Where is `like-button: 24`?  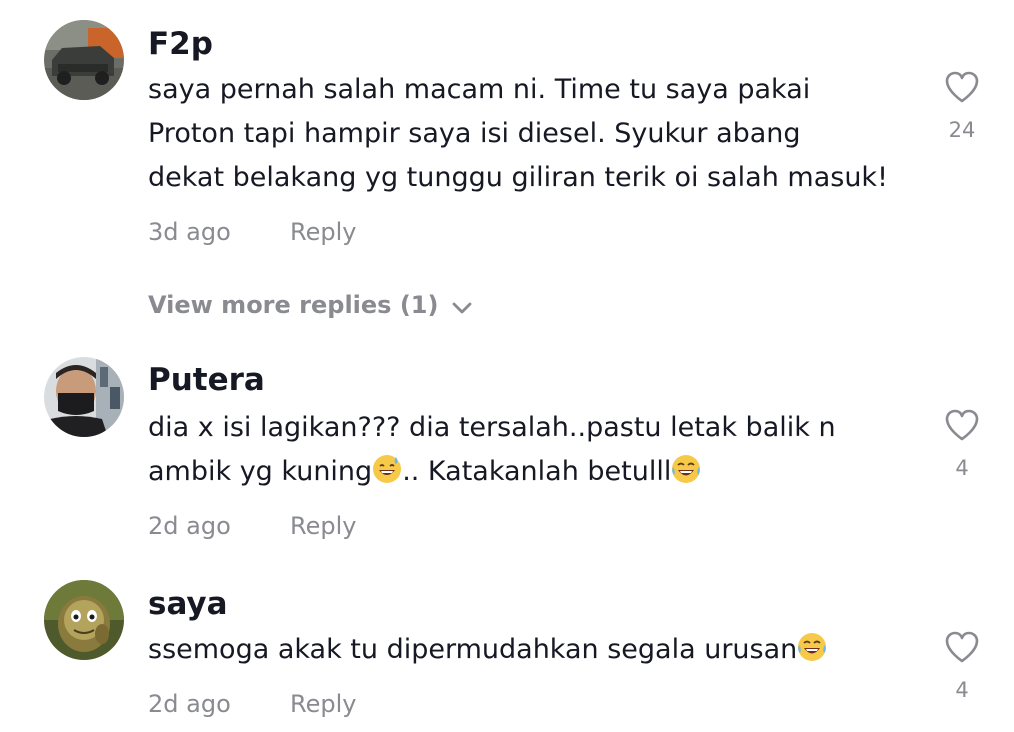
like-button: 24 is located at coordinates (962, 106).